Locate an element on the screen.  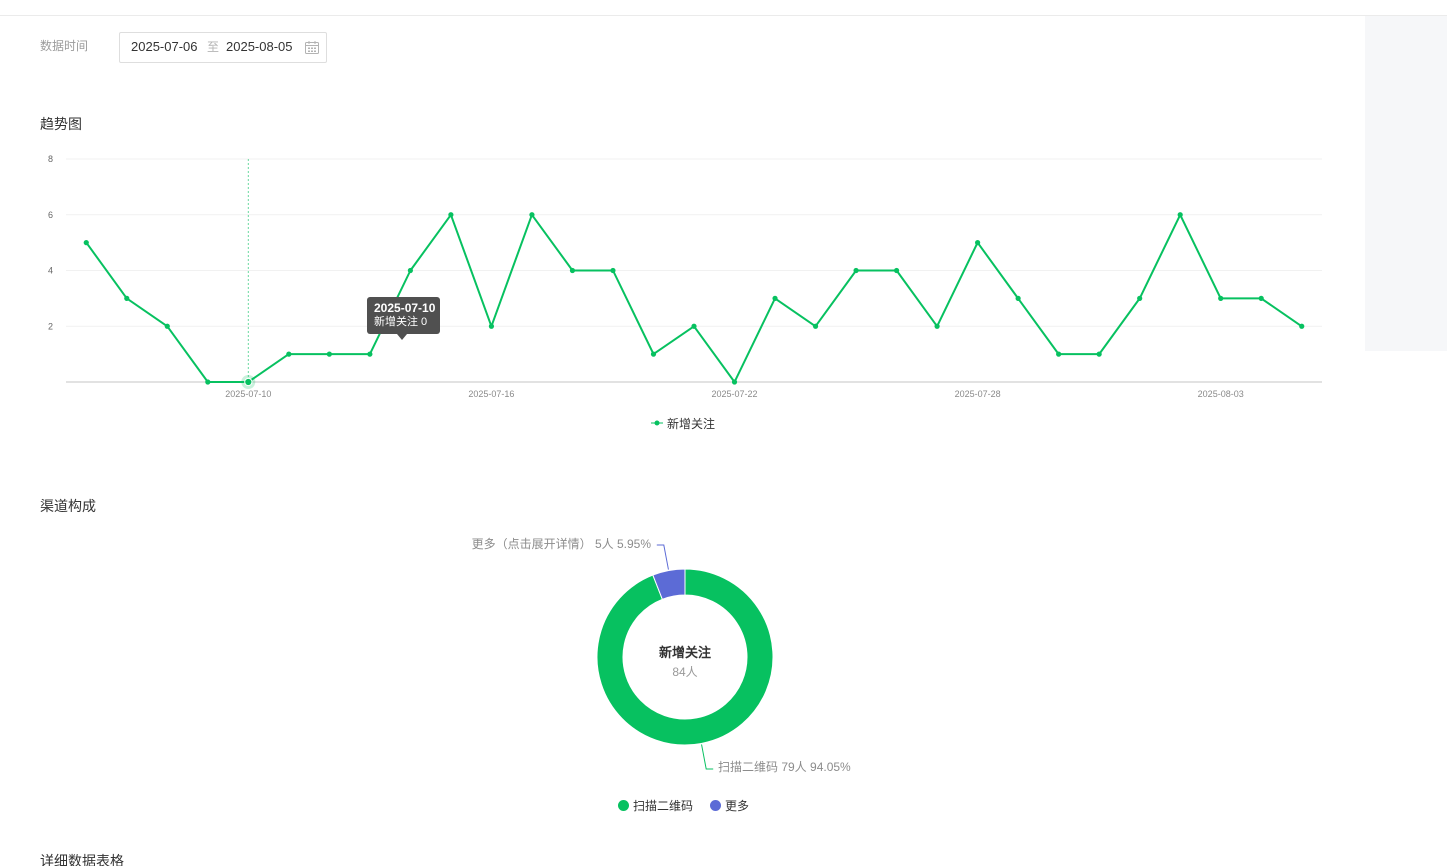
channel-section-title: 渠道构成 is located at coordinates (68, 506).